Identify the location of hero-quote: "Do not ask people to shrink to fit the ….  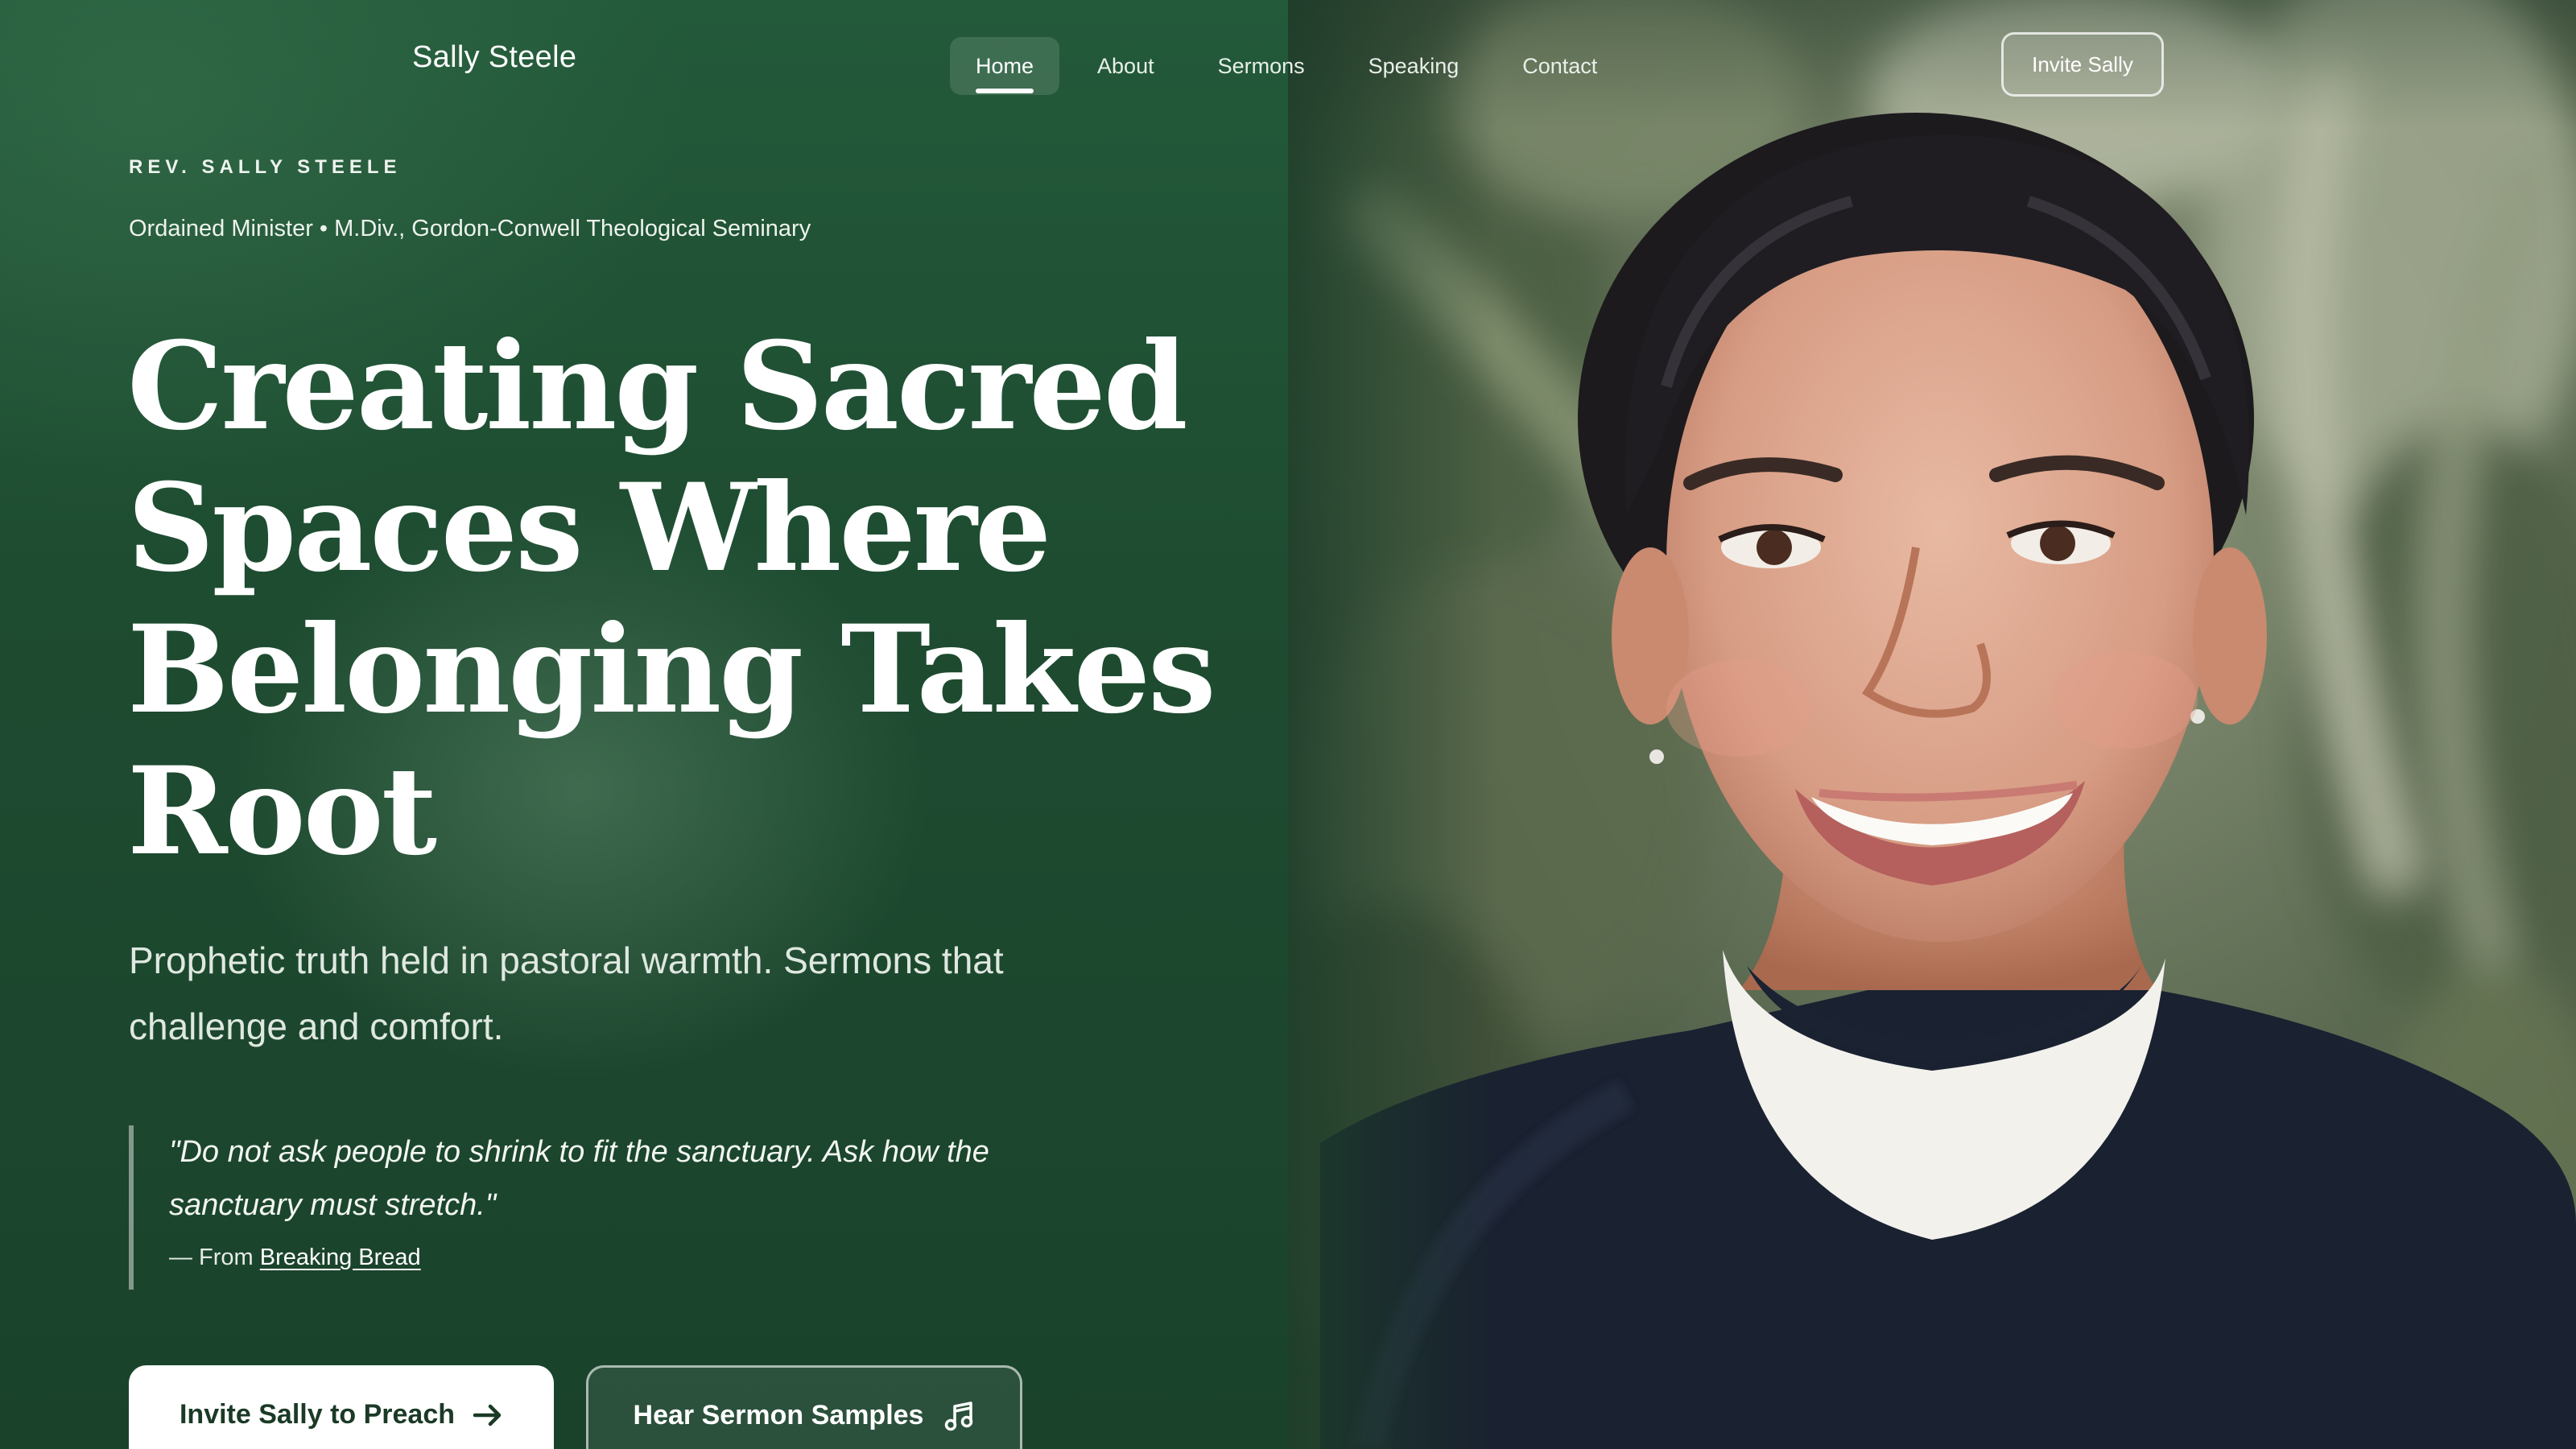
(587, 1207).